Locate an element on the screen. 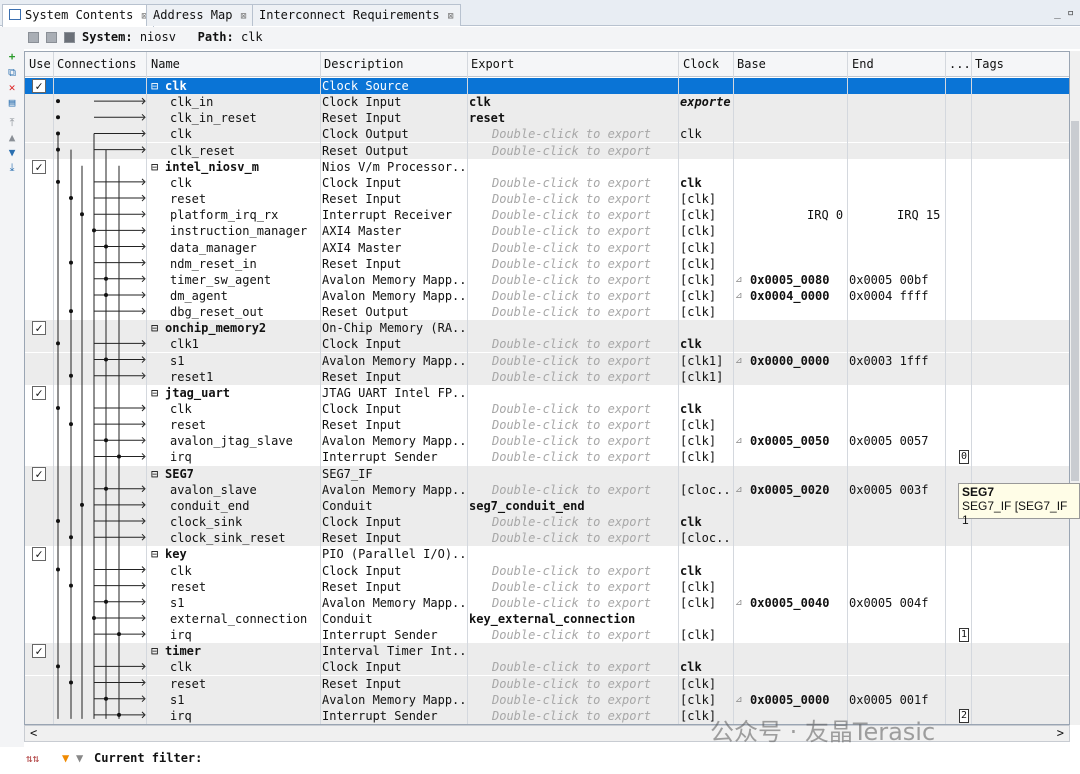 This screenshot has width=1080, height=774. window-controls: _ ▫ is located at coordinates (1064, 12).